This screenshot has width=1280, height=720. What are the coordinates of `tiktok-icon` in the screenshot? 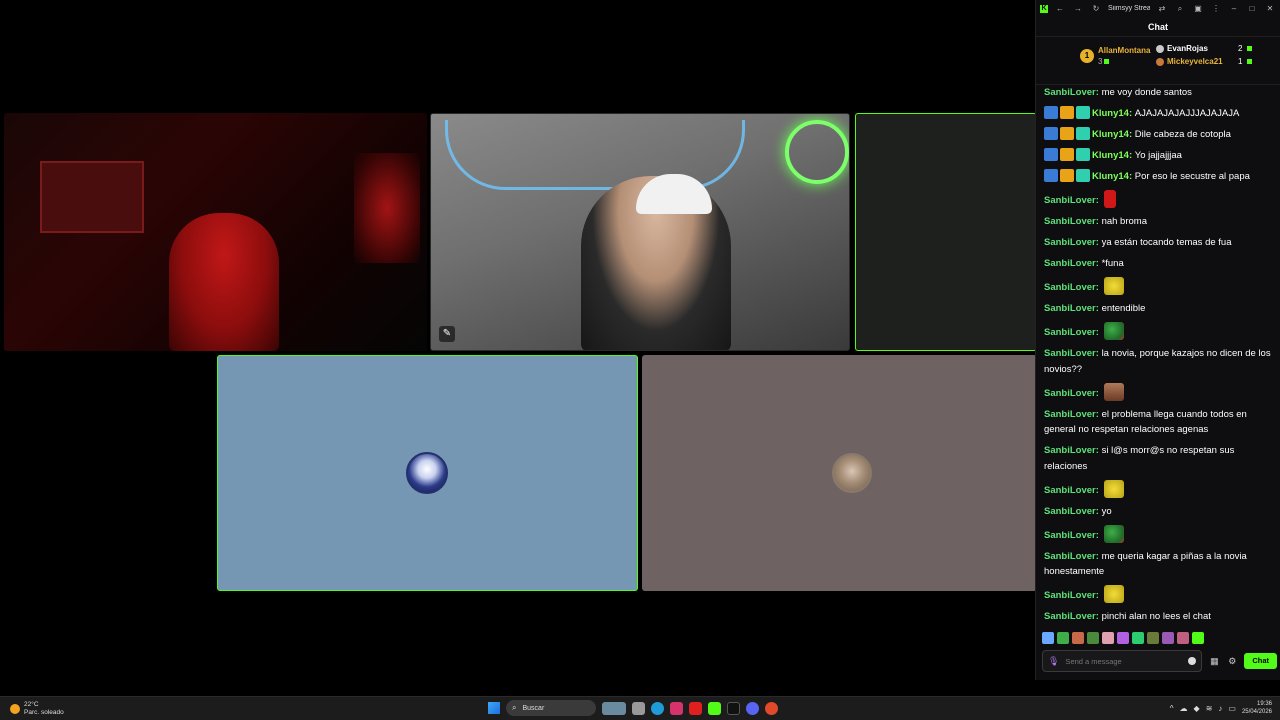 It's located at (733, 708).